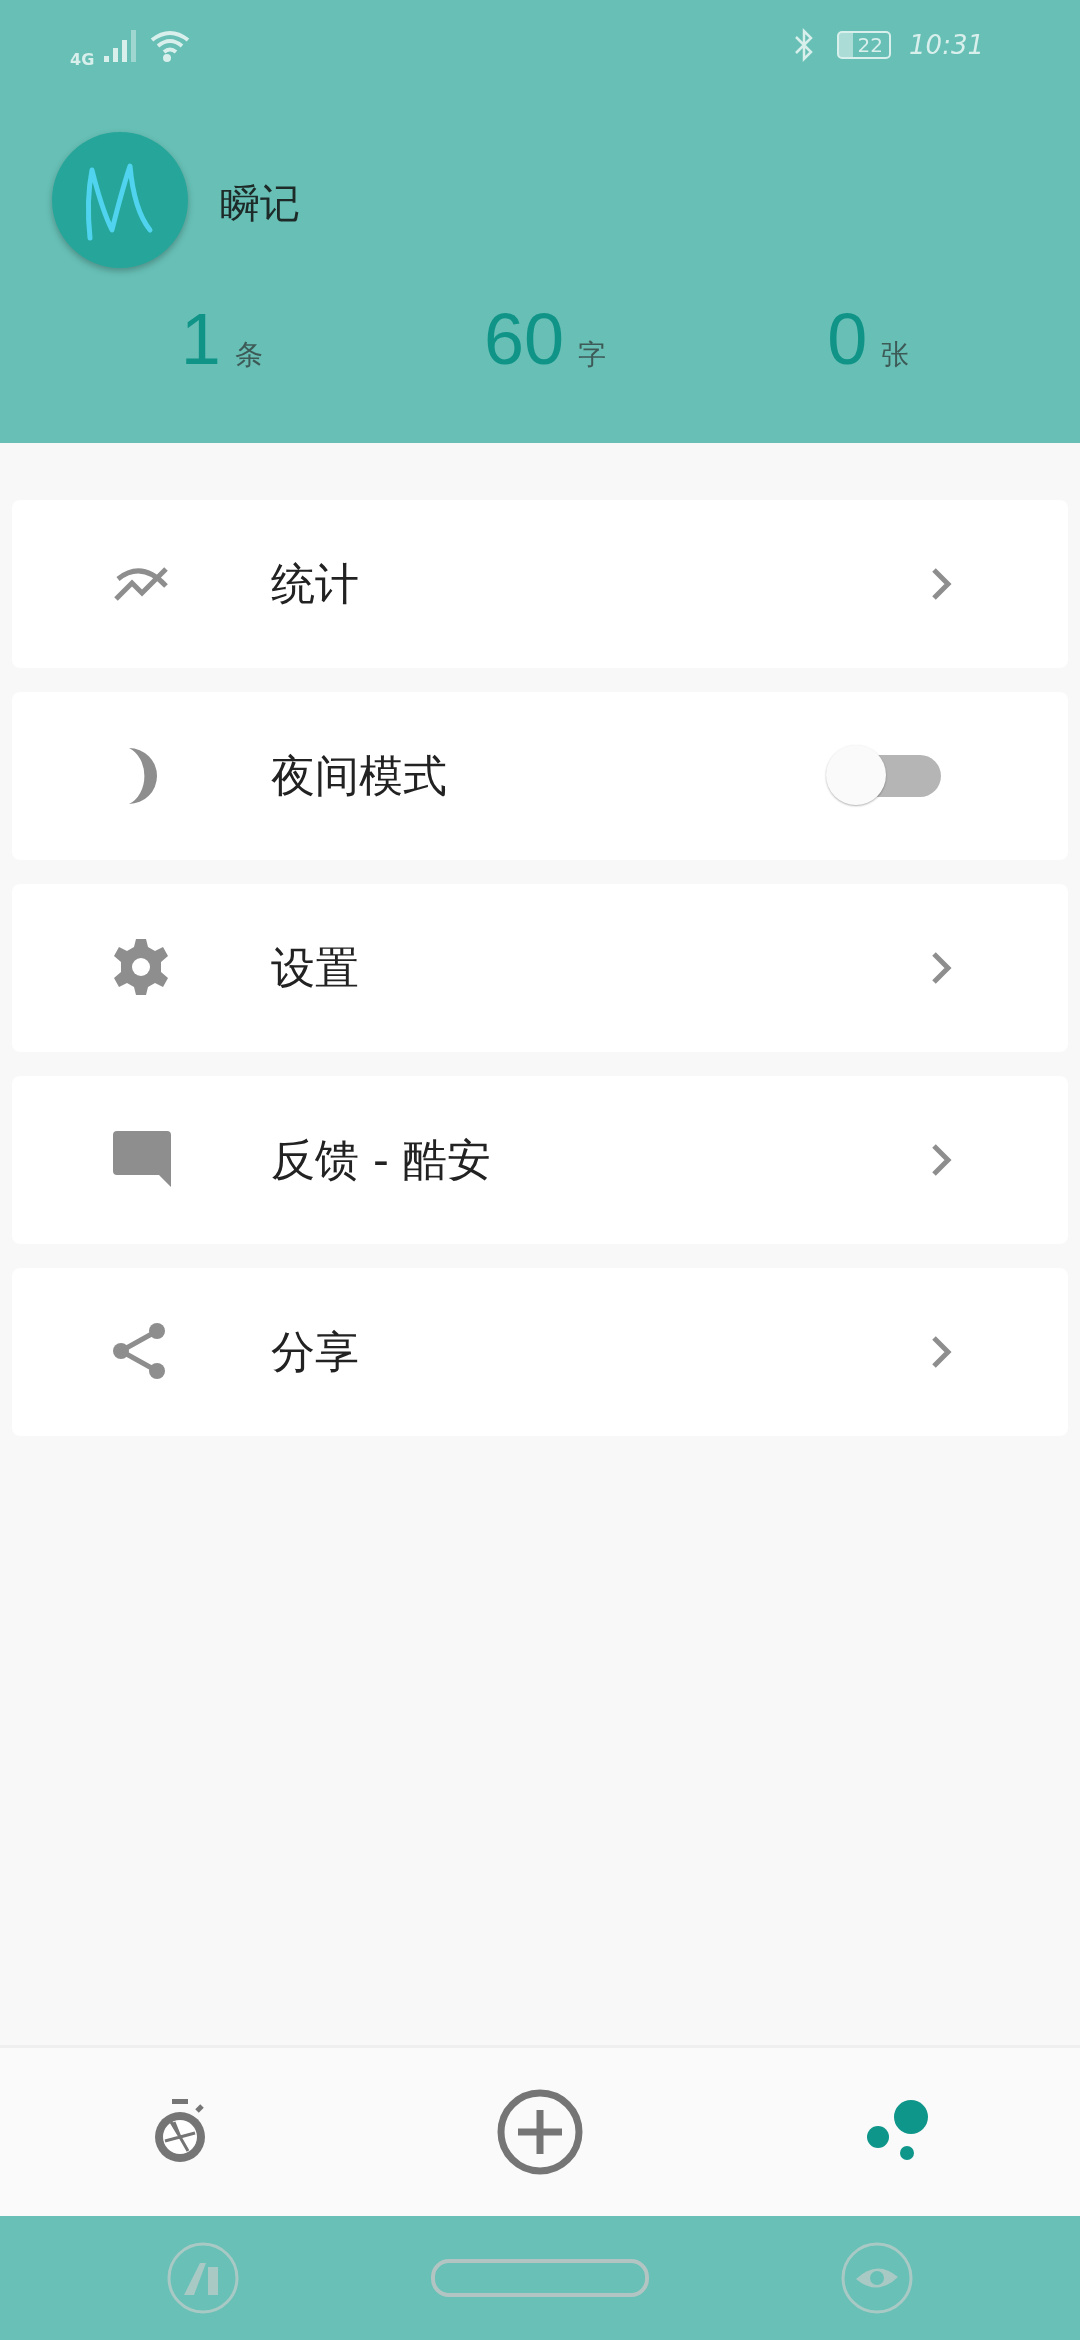 Image resolution: width=1080 pixels, height=2340 pixels. Describe the element at coordinates (540, 2132) in the screenshot. I see `add-circle-icon` at that location.